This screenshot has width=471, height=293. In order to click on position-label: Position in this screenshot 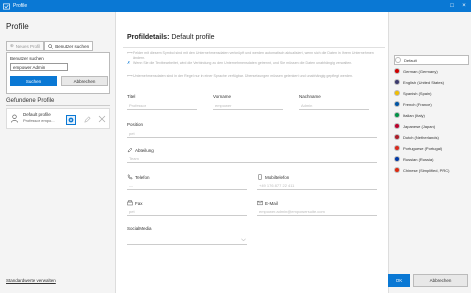, I will do `click(135, 124)`.